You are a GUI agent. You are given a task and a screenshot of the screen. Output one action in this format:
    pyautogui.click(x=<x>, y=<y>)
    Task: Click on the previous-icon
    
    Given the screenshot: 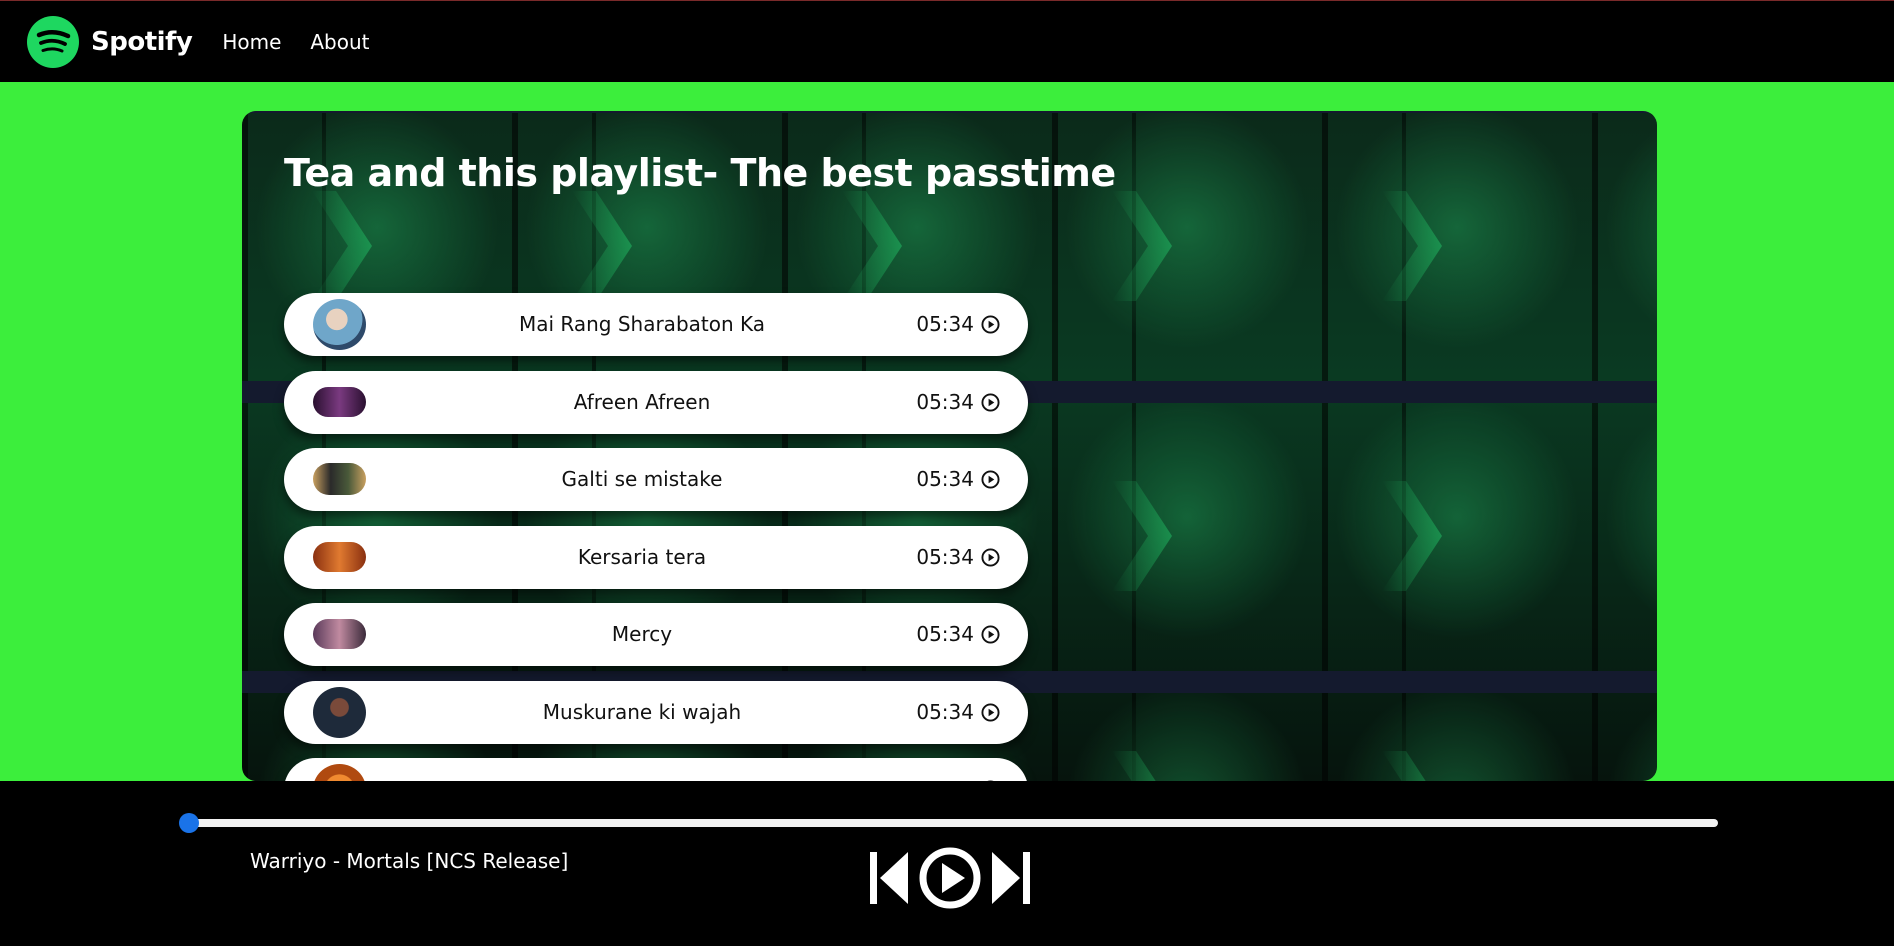 What is the action you would take?
    pyautogui.click(x=889, y=878)
    